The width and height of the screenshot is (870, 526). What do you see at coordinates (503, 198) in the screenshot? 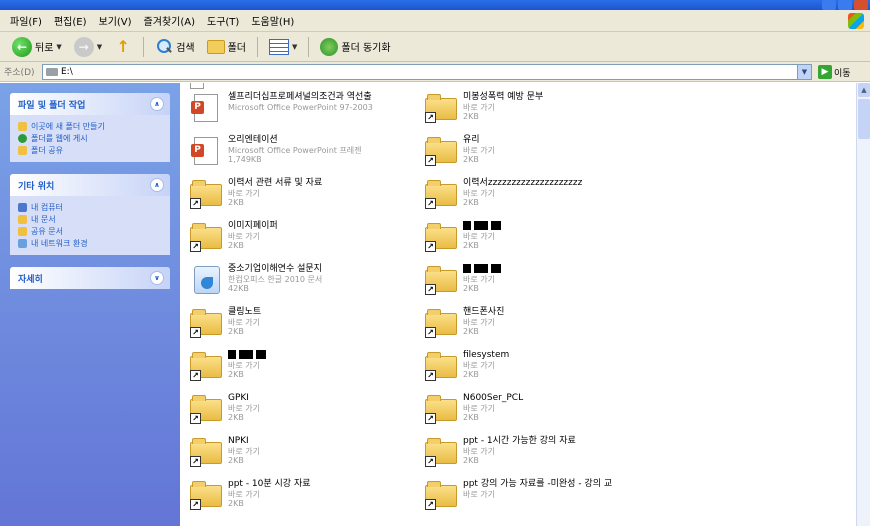
I see `file-item: ↗ 이력서zzzzzzzzzzzzzzzzzzzz 바로 가기 2KB` at bounding box center [503, 198].